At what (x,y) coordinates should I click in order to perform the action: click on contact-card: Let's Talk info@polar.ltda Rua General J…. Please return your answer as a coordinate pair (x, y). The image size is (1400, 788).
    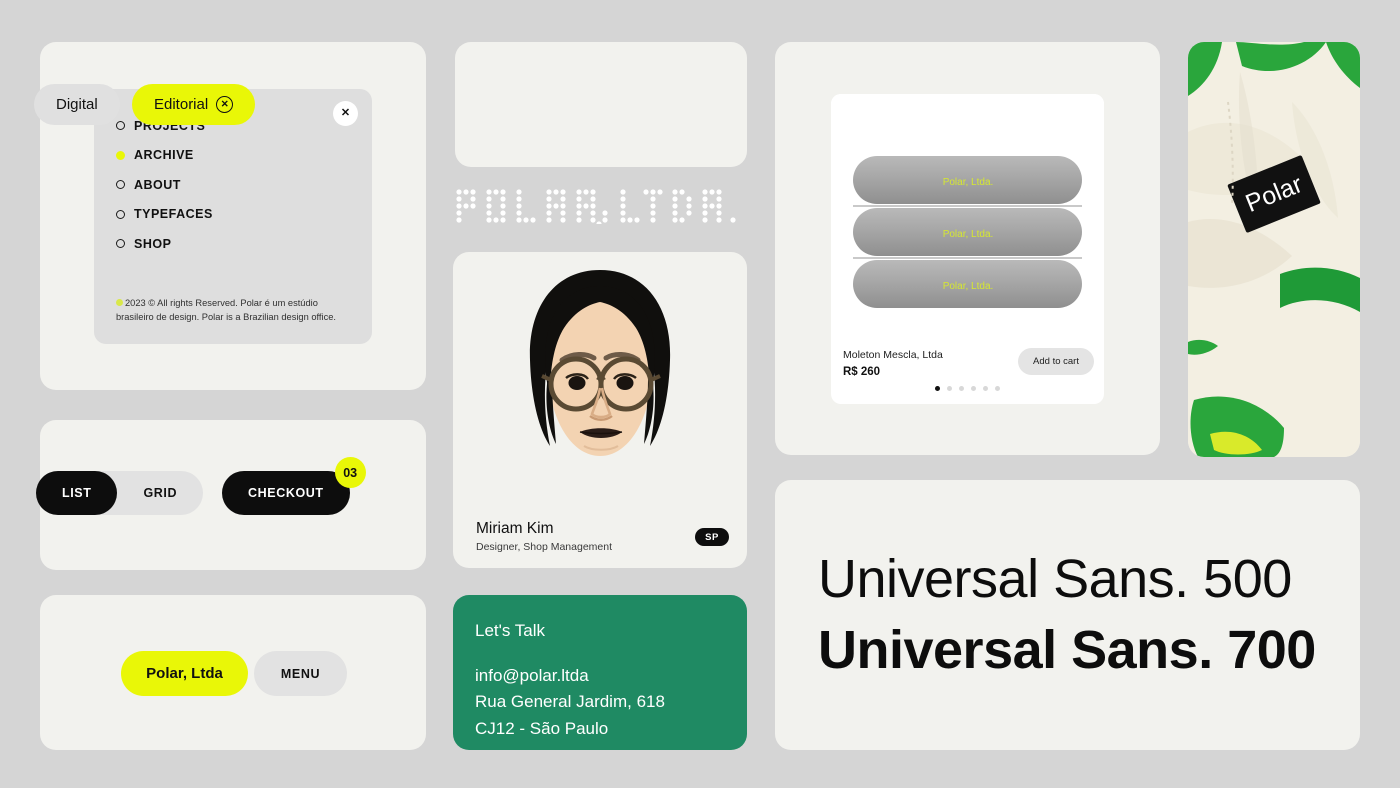
    Looking at the image, I should click on (600, 672).